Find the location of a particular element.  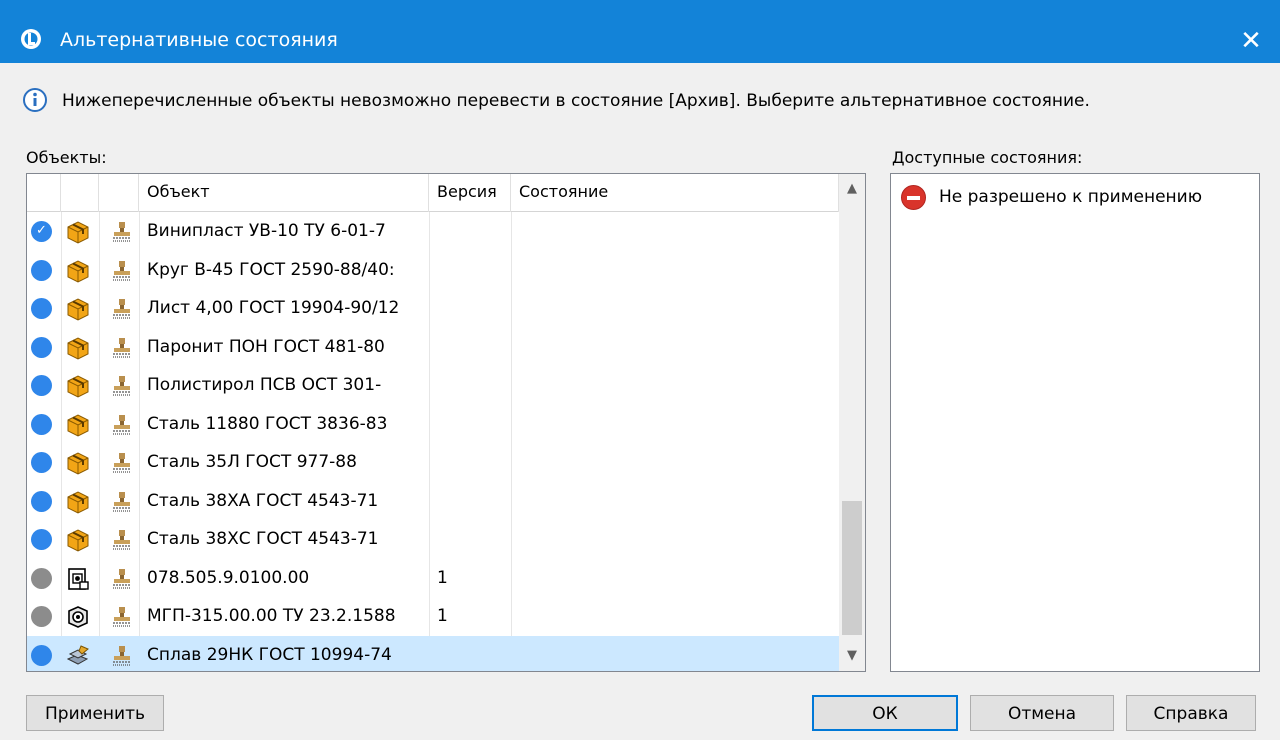

cancel-button: Отмена is located at coordinates (1042, 713).